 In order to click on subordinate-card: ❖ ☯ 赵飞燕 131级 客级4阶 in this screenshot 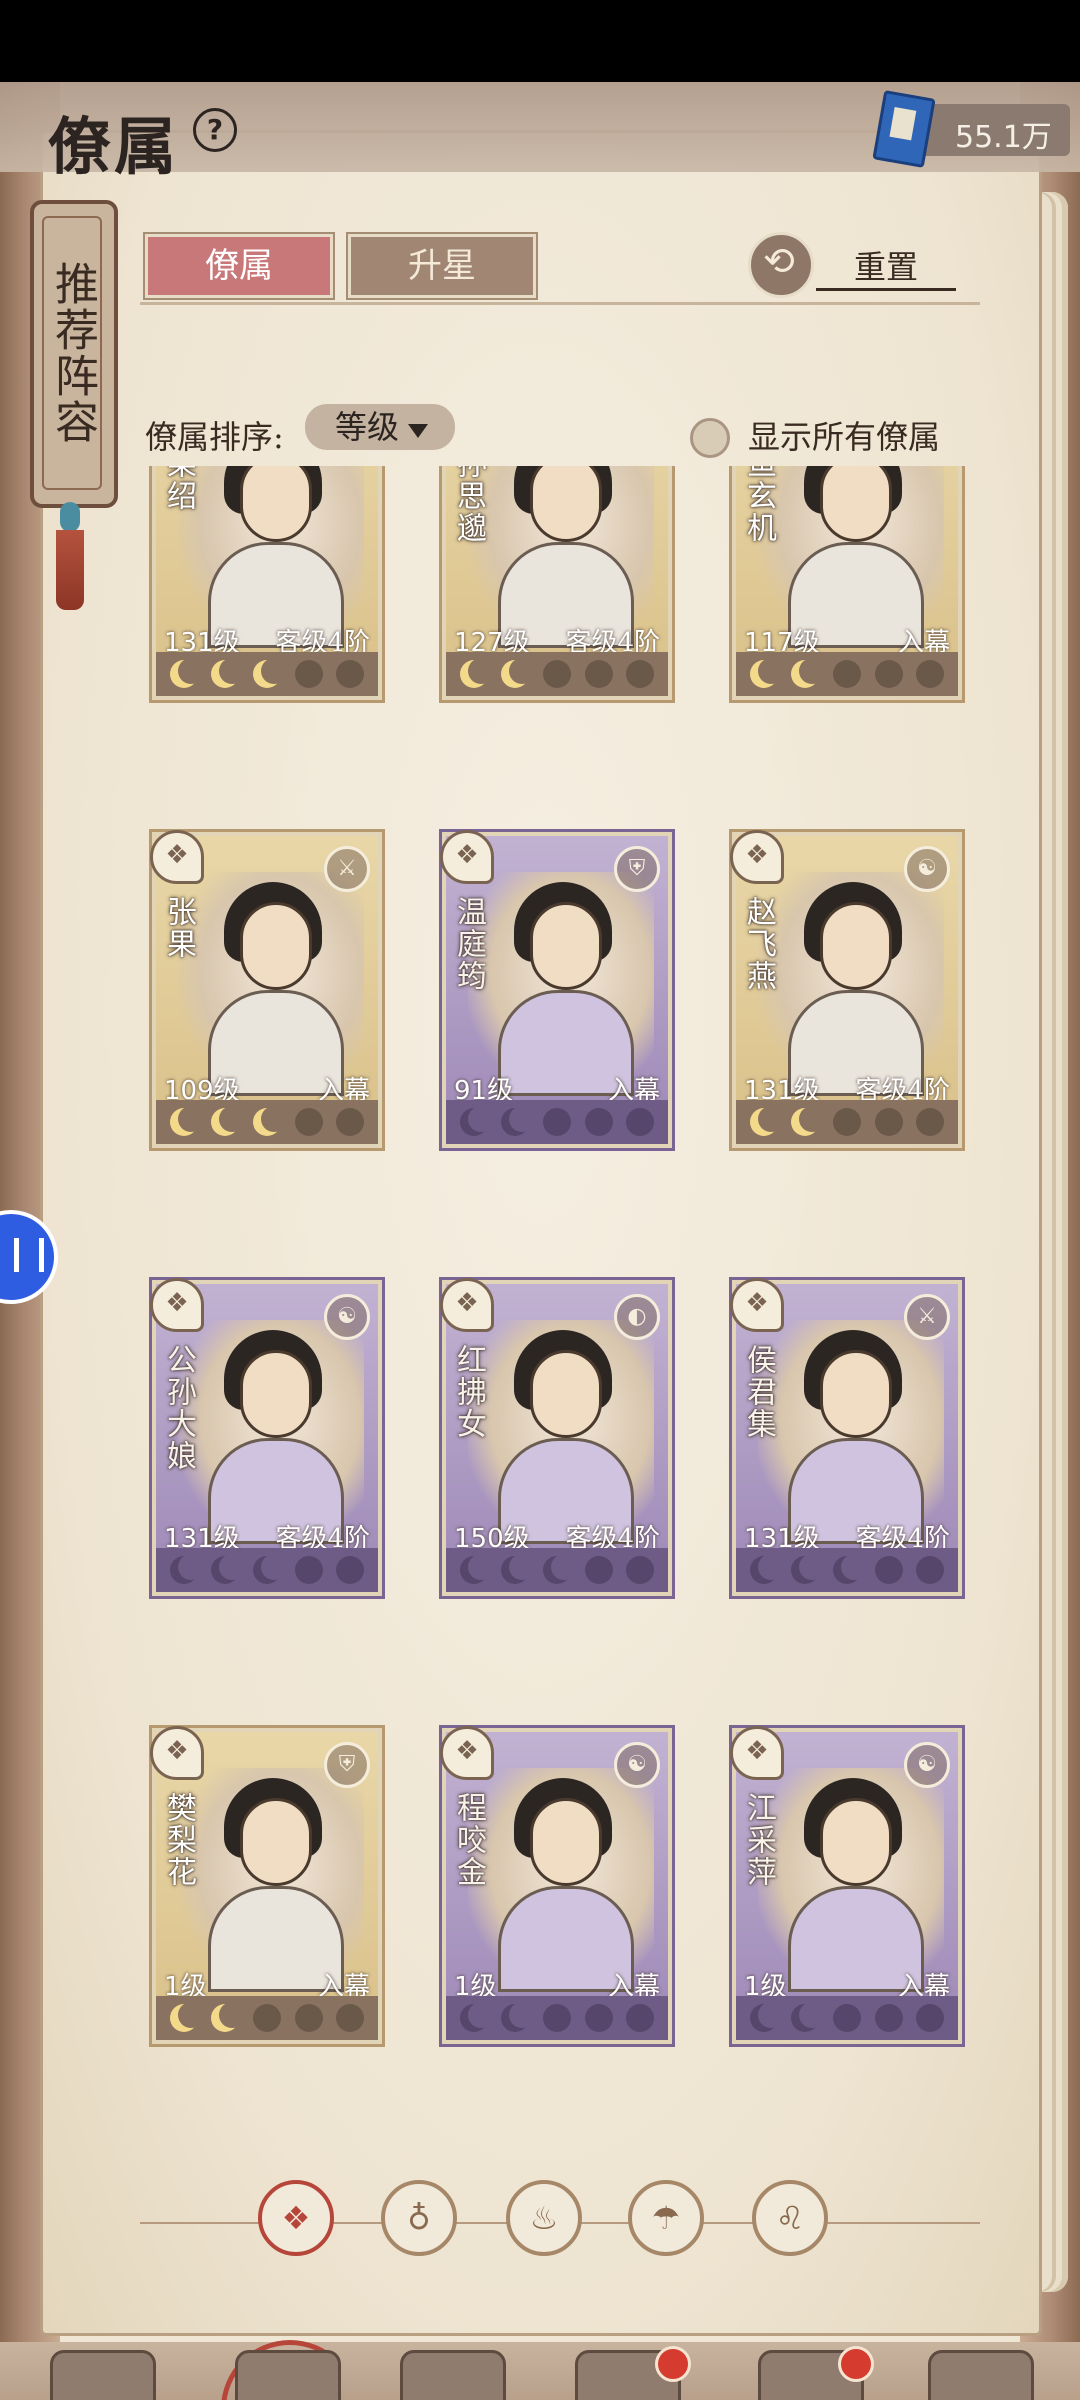, I will do `click(847, 990)`.